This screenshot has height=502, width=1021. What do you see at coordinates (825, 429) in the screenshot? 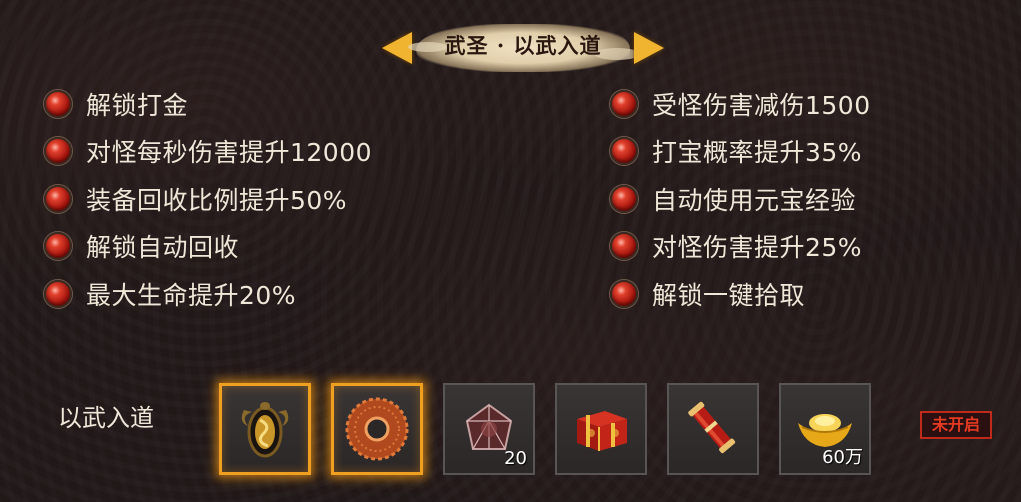
I see `reward-slot-ingot: 60万` at bounding box center [825, 429].